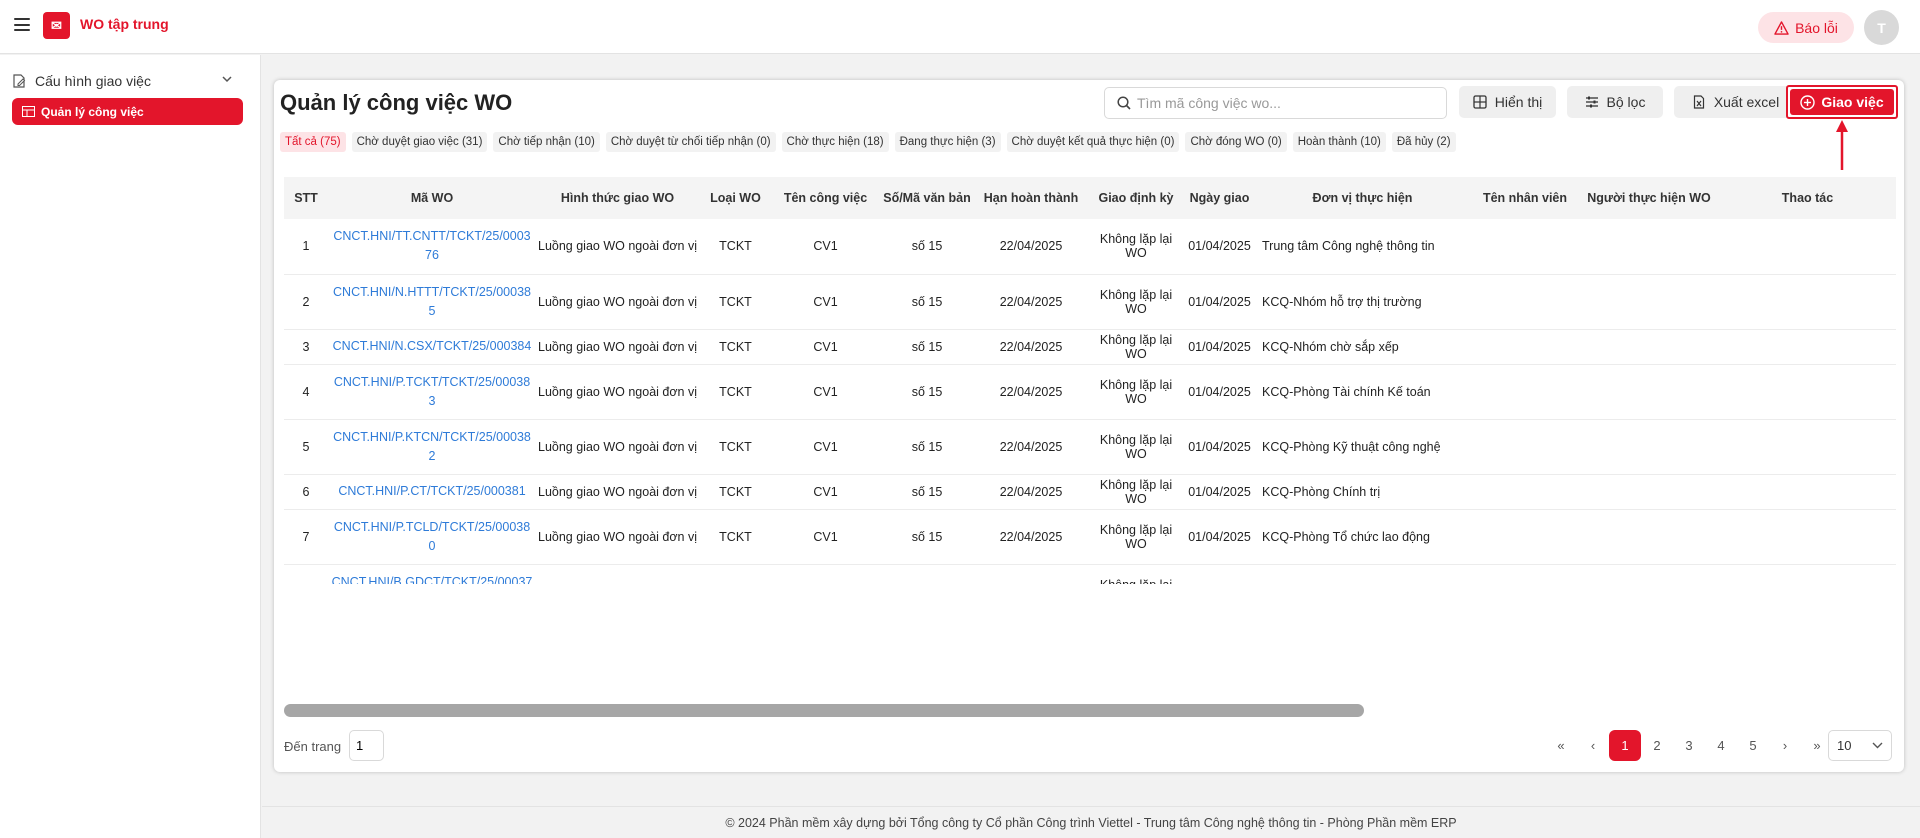 The height and width of the screenshot is (838, 1920). Describe the element at coordinates (313, 142) in the screenshot. I see `status-tab-all: Tất cả (75)` at that location.